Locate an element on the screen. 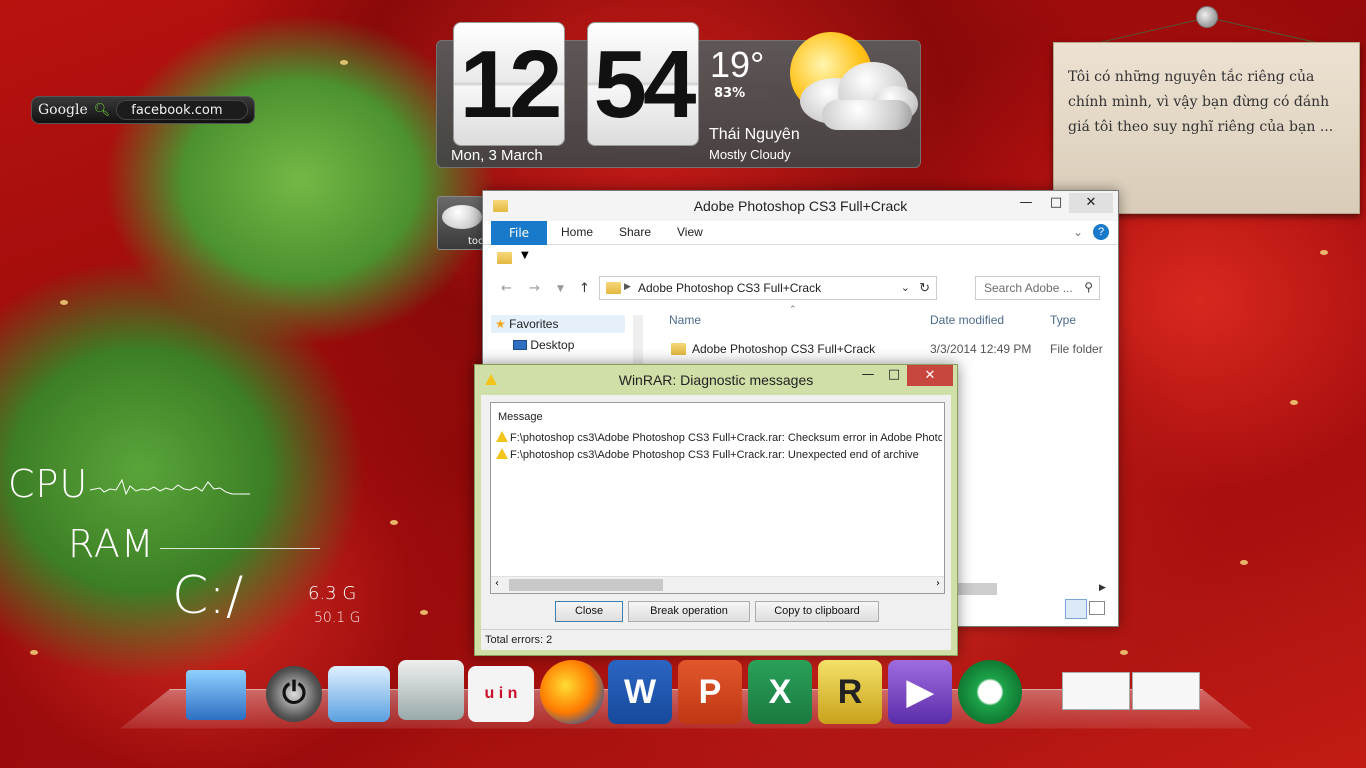 The width and height of the screenshot is (1366, 768). column-name: Name is located at coordinates (685, 320).